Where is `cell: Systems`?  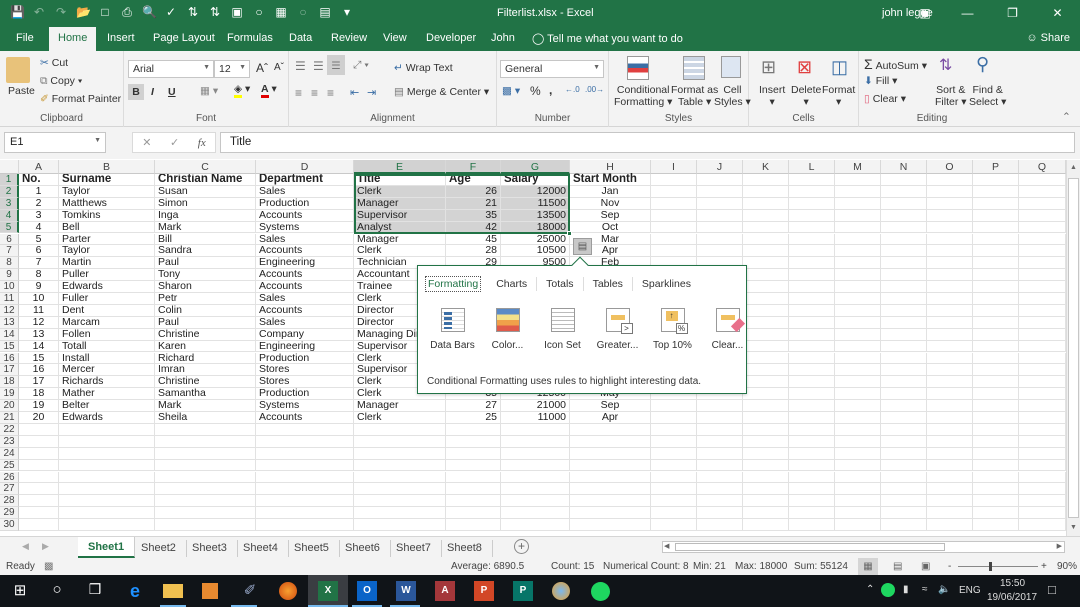
cell: Systems is located at coordinates (305, 406).